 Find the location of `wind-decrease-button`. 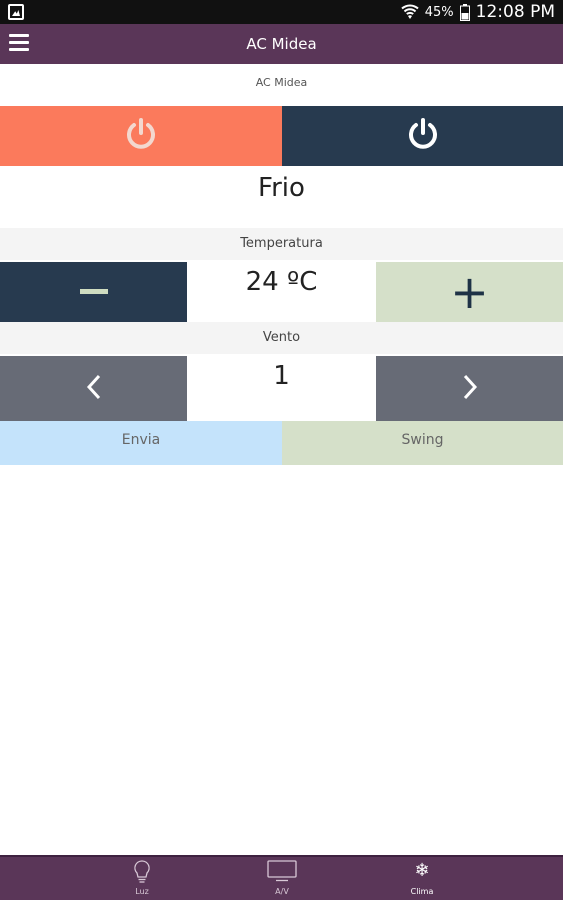

wind-decrease-button is located at coordinates (93, 388).